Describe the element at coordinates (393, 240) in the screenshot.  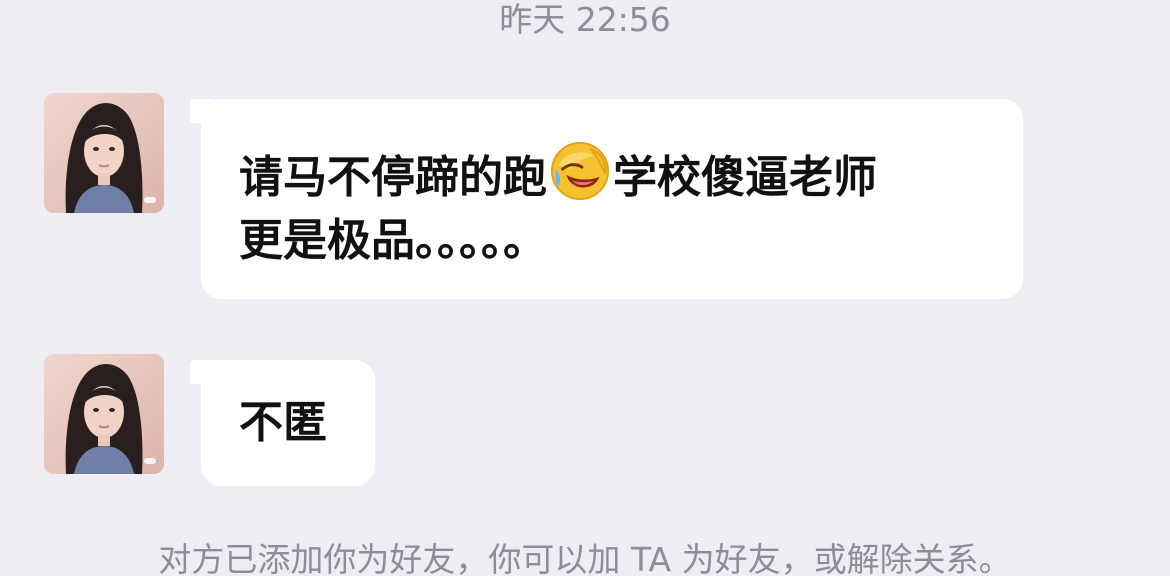
I see `message-text: 更是极品。。。。。` at that location.